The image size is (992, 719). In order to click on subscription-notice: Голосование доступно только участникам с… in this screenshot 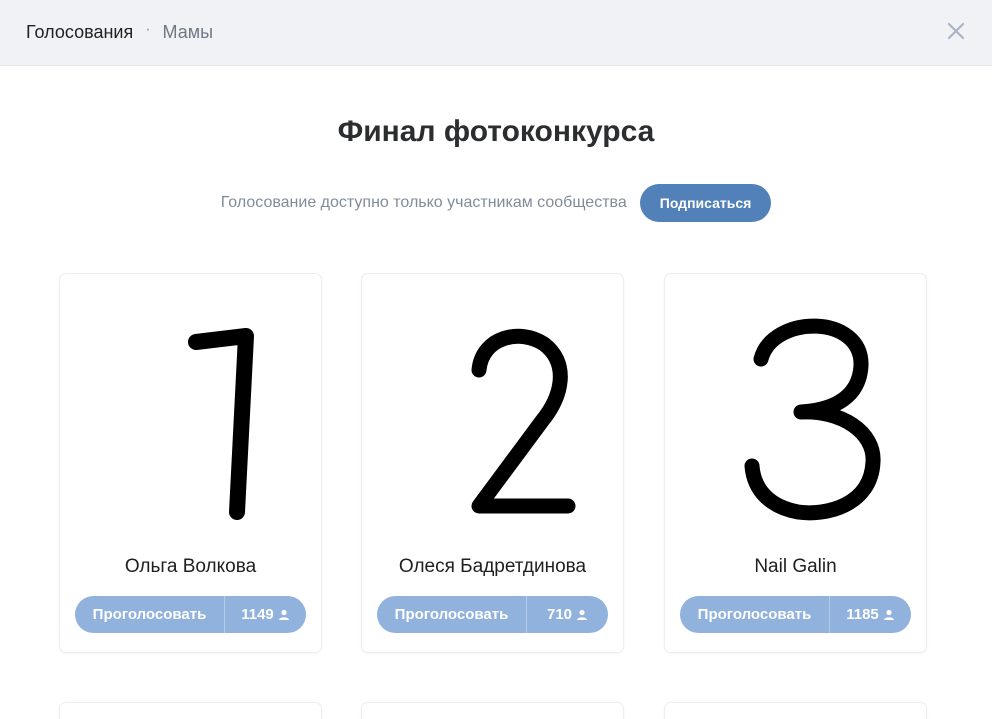, I will do `click(496, 203)`.